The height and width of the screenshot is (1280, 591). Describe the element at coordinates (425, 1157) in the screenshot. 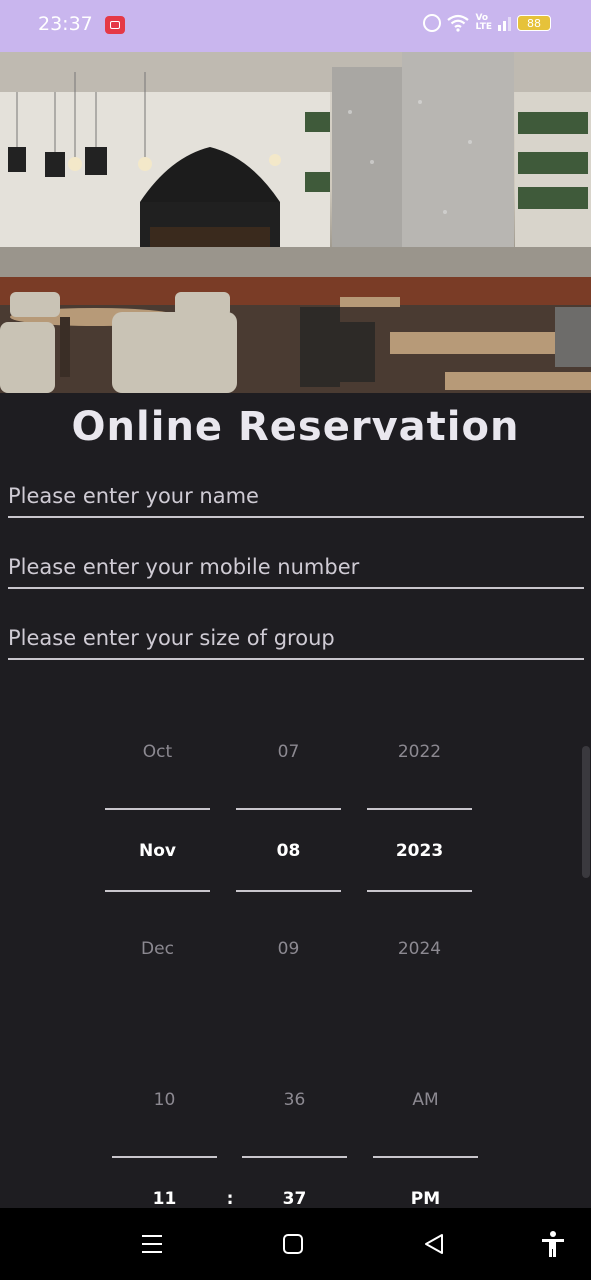

I see `ampm-divider-top` at that location.